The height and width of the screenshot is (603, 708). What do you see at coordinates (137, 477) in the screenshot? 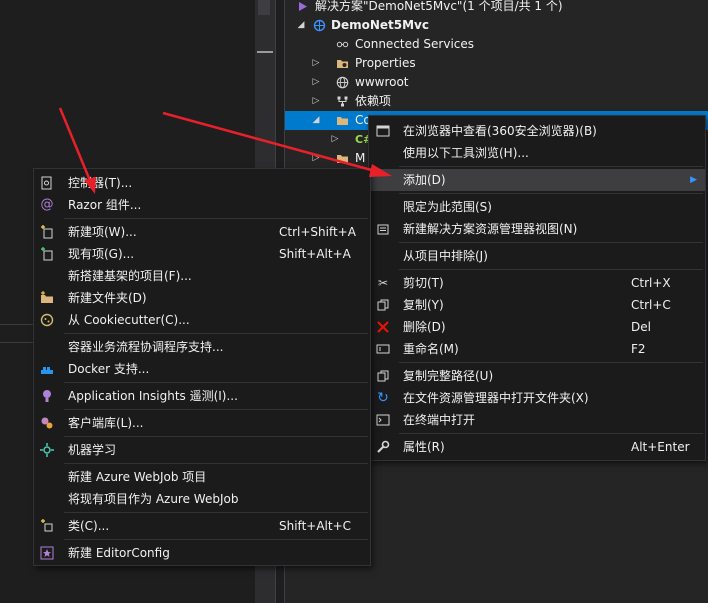
I see `menu-item-label: 新建 Azure WebJob 项目` at bounding box center [137, 477].